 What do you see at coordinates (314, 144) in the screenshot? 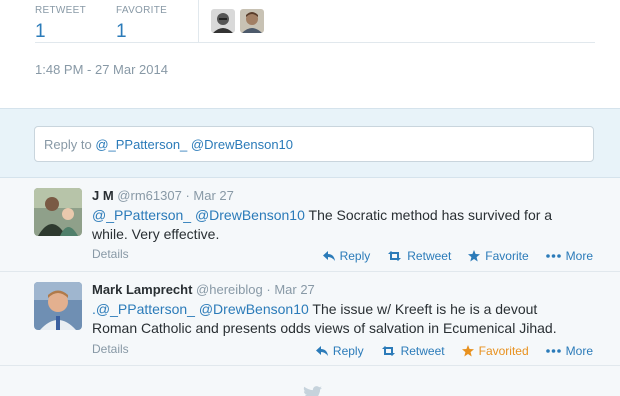
I see `reply-input: Reply to @_PPatterson_ @DrewBenson10` at bounding box center [314, 144].